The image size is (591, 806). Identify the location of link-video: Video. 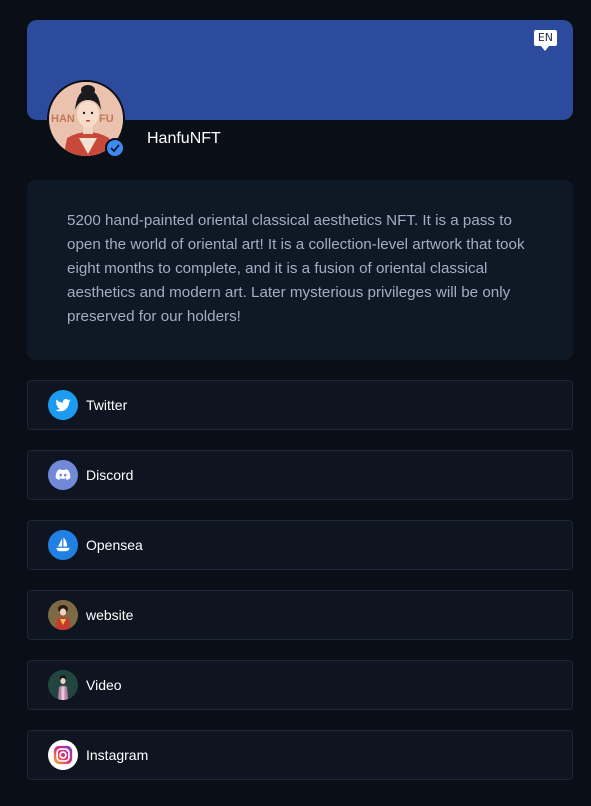
(300, 685).